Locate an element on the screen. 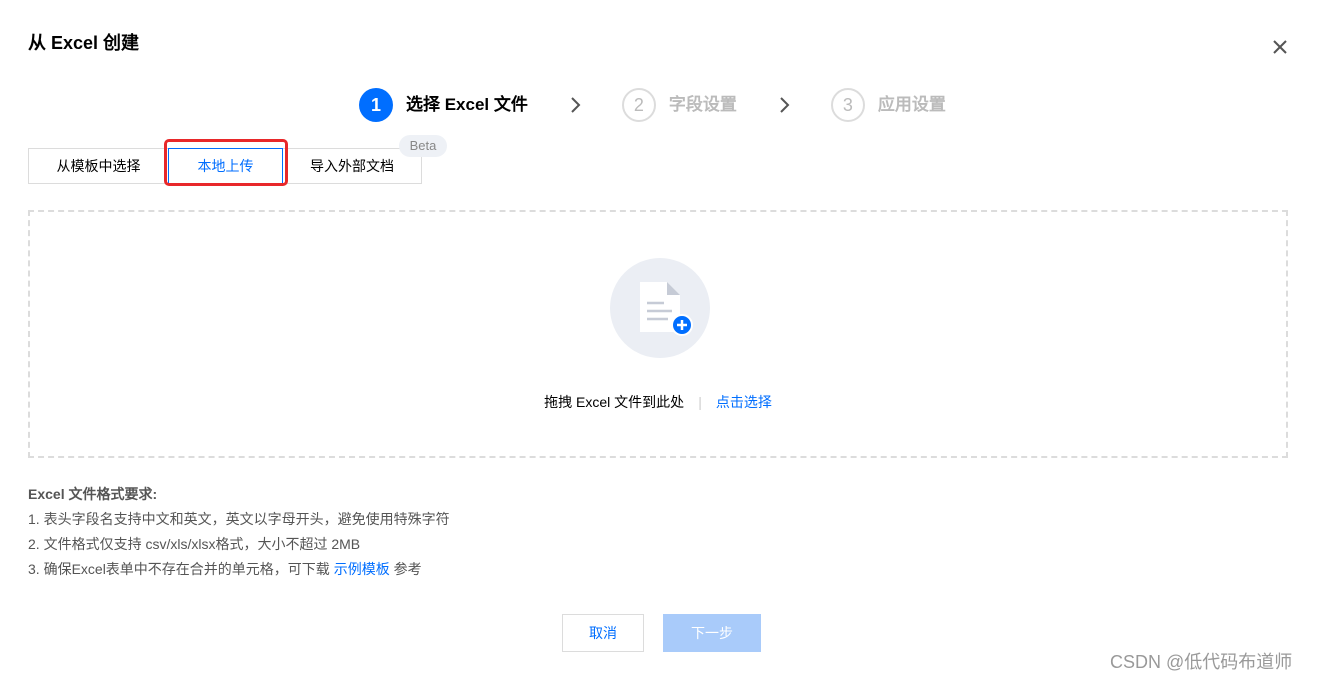  source-tabs: 从模板中选择 本地上传 导入外部文档 is located at coordinates (225, 166).